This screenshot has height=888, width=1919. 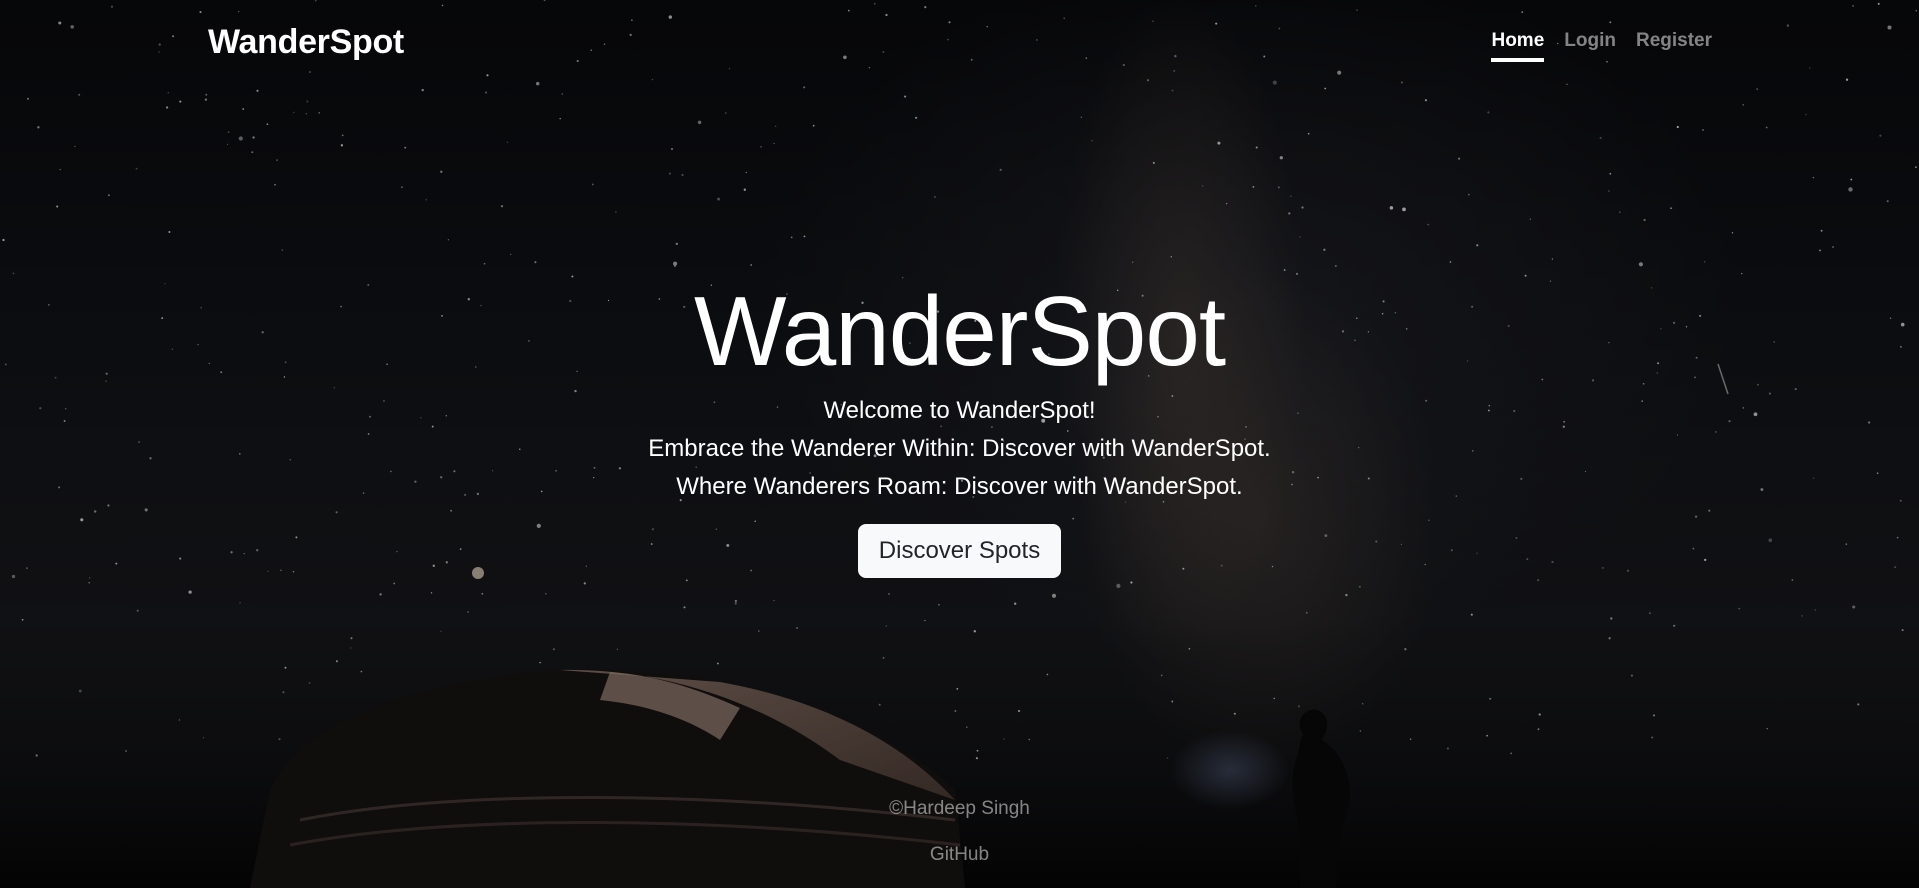 What do you see at coordinates (960, 45) in the screenshot?
I see `navbar: WanderSpot Home Login Register` at bounding box center [960, 45].